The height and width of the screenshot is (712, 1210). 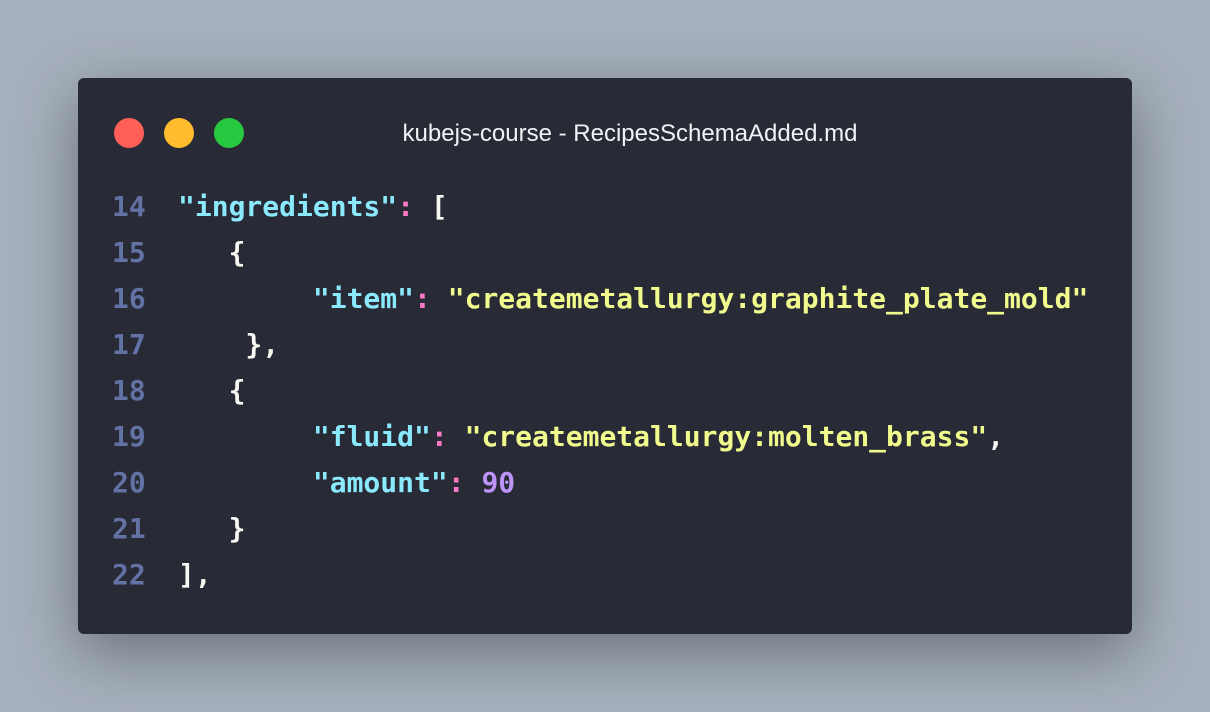 What do you see at coordinates (129, 252) in the screenshot?
I see `line-number: 15` at bounding box center [129, 252].